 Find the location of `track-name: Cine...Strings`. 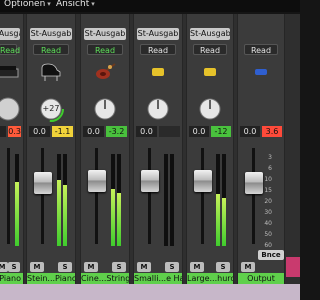

track-name: Cine...Strings is located at coordinates (105, 278).